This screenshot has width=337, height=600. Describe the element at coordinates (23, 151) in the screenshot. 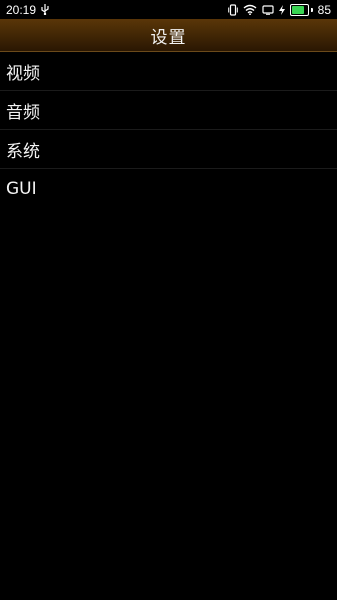

I see `menu-item-label: 系统` at that location.